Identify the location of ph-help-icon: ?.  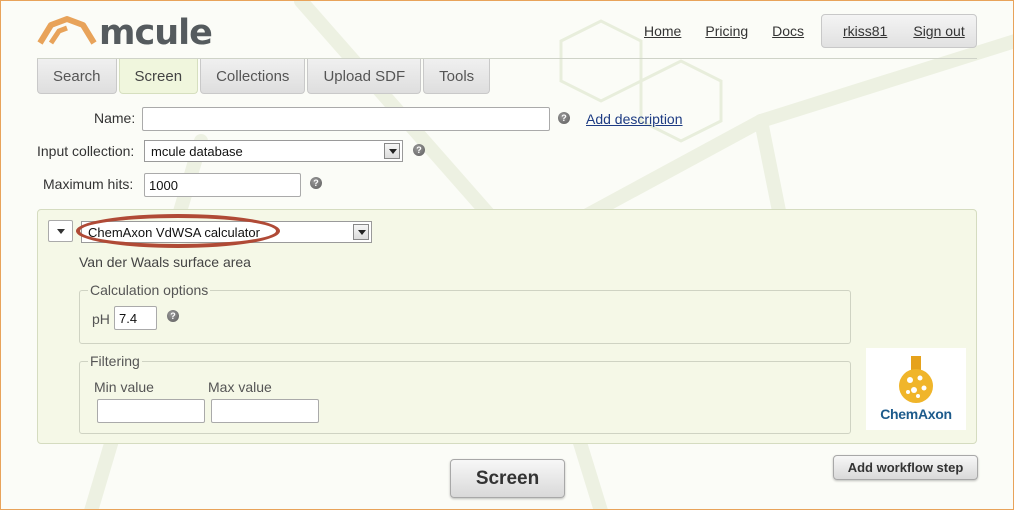
(173, 316).